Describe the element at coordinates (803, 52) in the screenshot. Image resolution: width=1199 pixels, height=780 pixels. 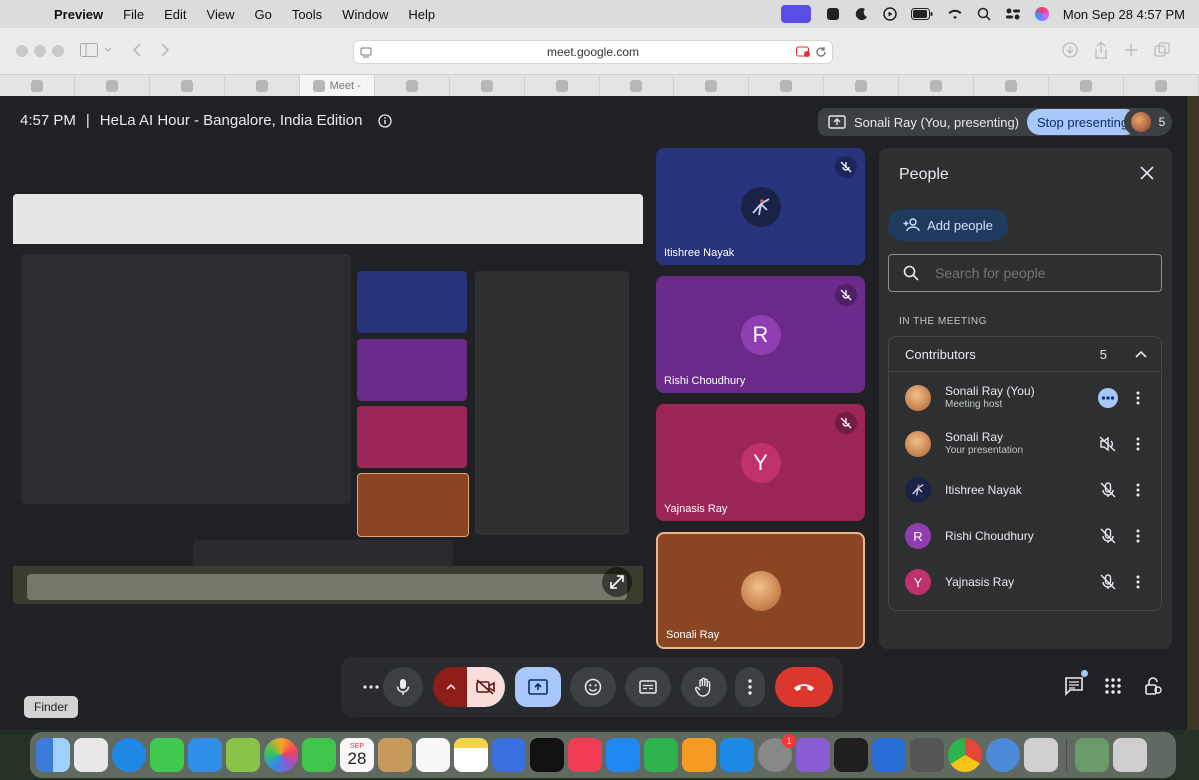
I see `screen-recording-icon` at that location.